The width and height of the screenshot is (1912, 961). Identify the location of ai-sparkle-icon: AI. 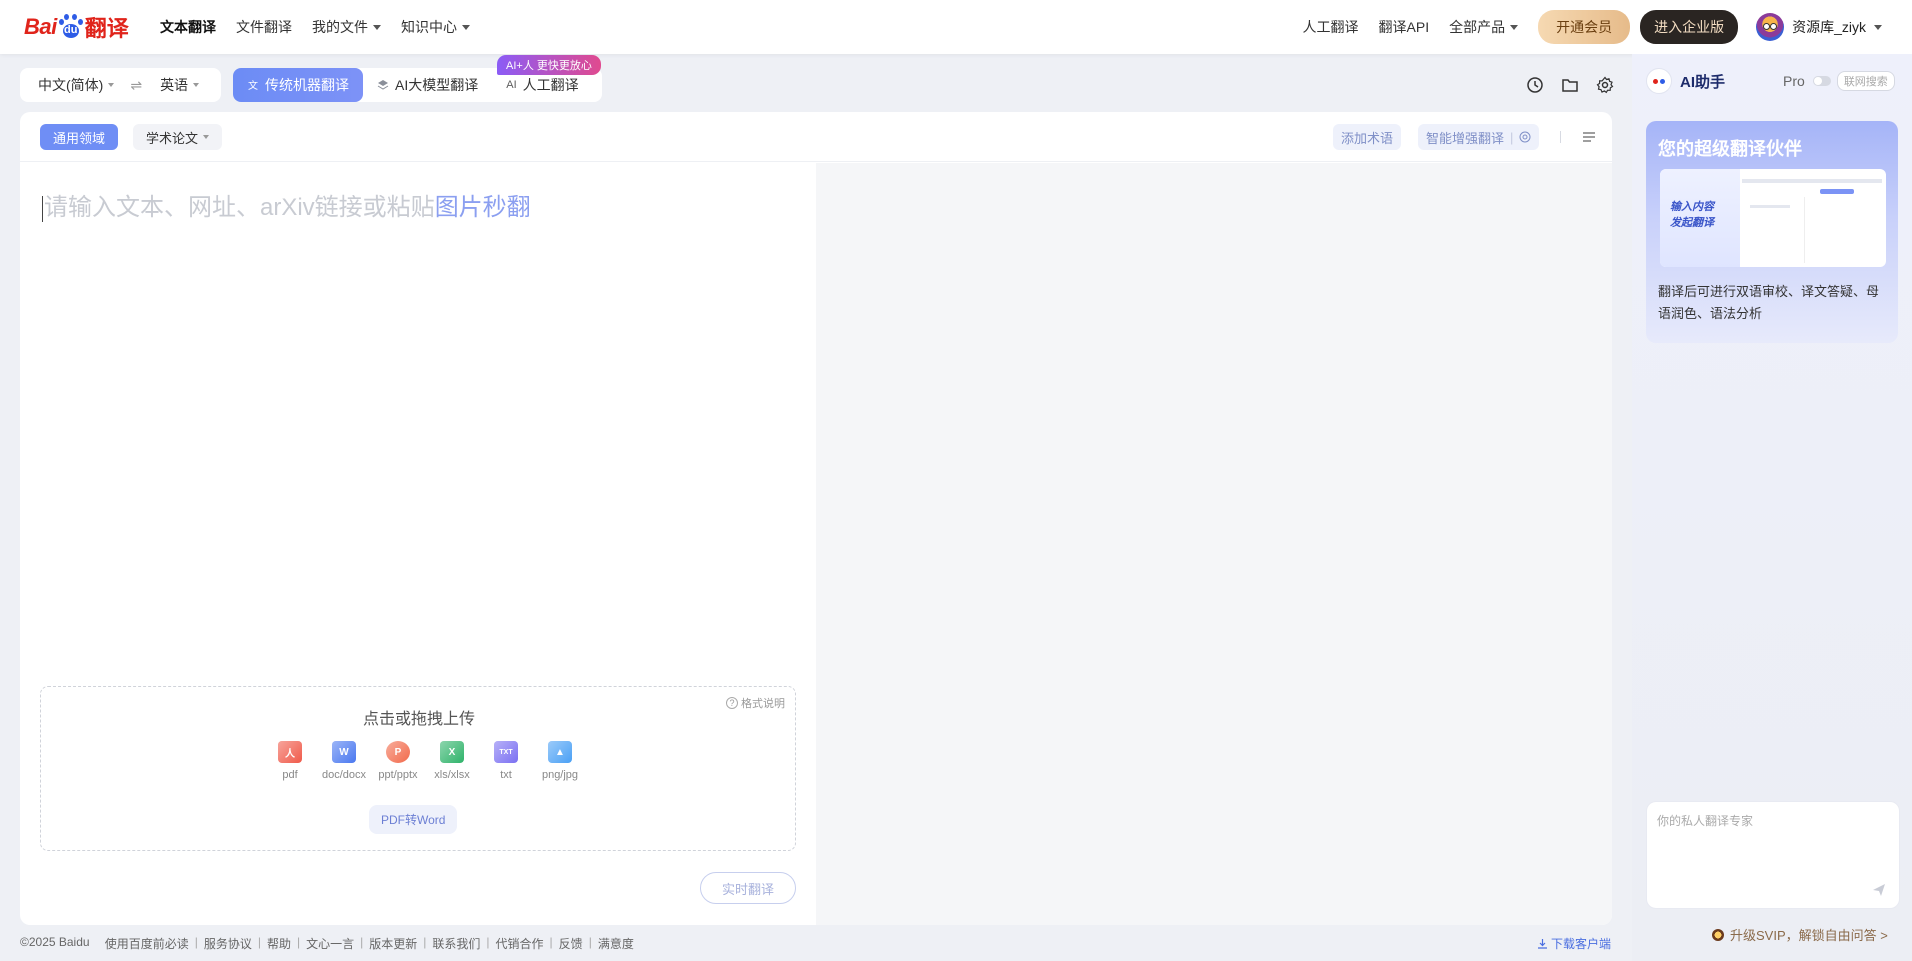
(511, 85).